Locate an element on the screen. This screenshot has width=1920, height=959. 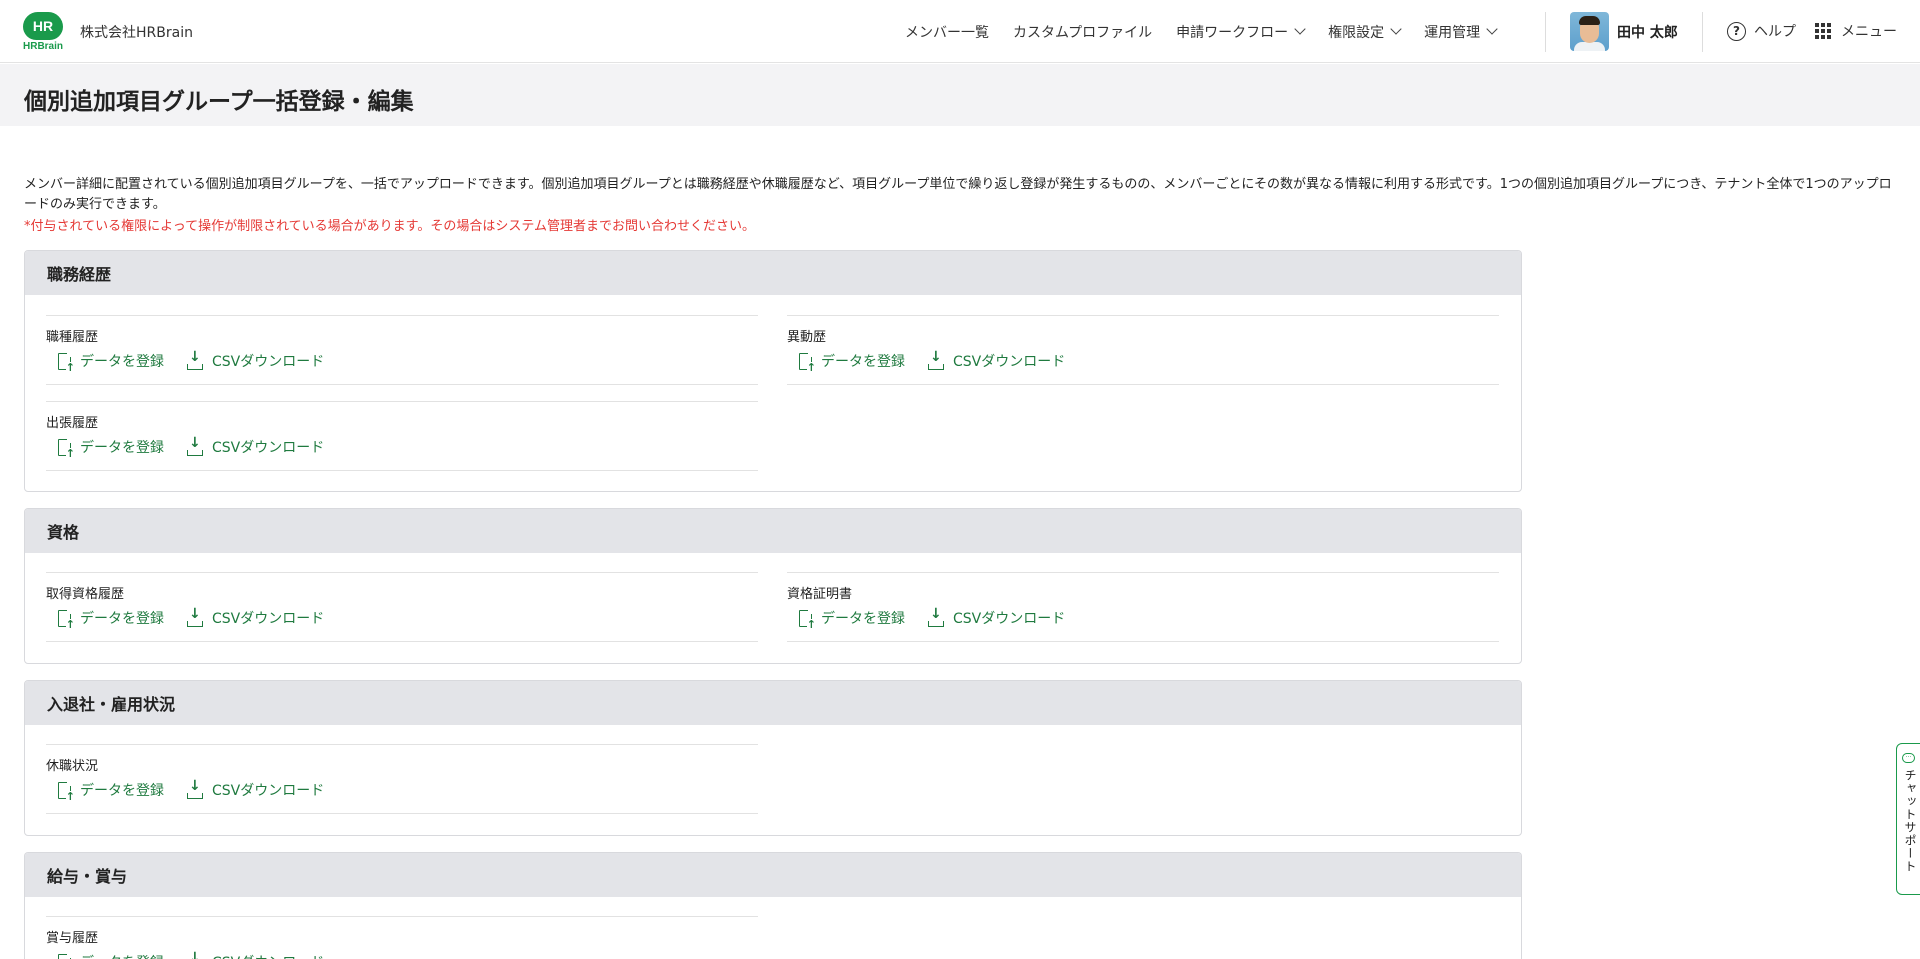
nav-label: 申請ワークフロー is located at coordinates (1232, 32).